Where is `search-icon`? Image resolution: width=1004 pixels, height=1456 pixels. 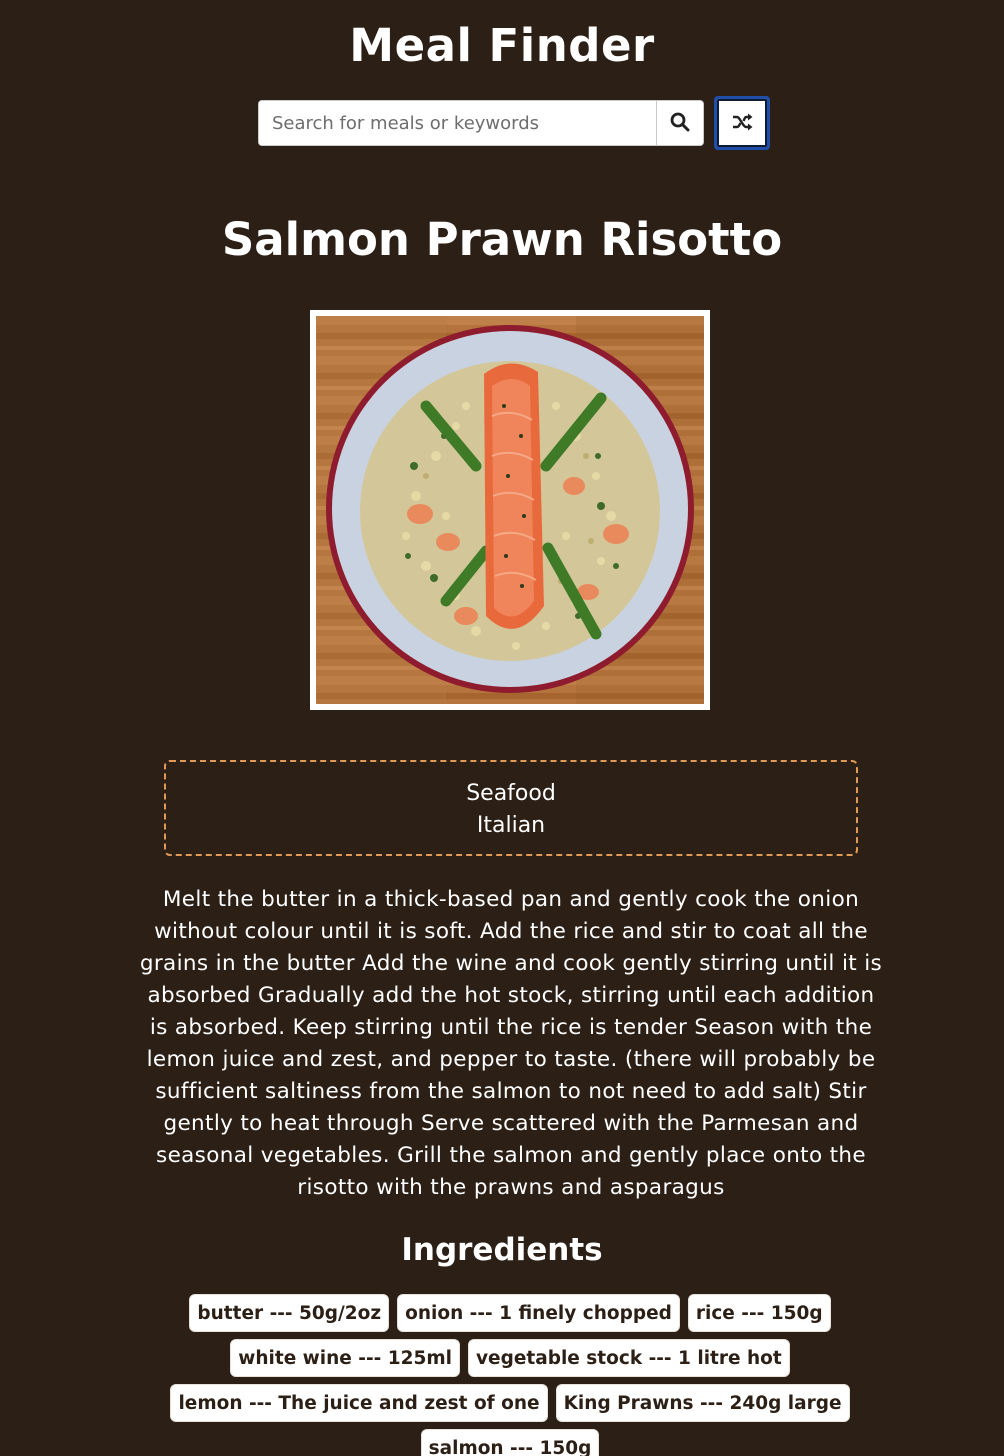 search-icon is located at coordinates (680, 123).